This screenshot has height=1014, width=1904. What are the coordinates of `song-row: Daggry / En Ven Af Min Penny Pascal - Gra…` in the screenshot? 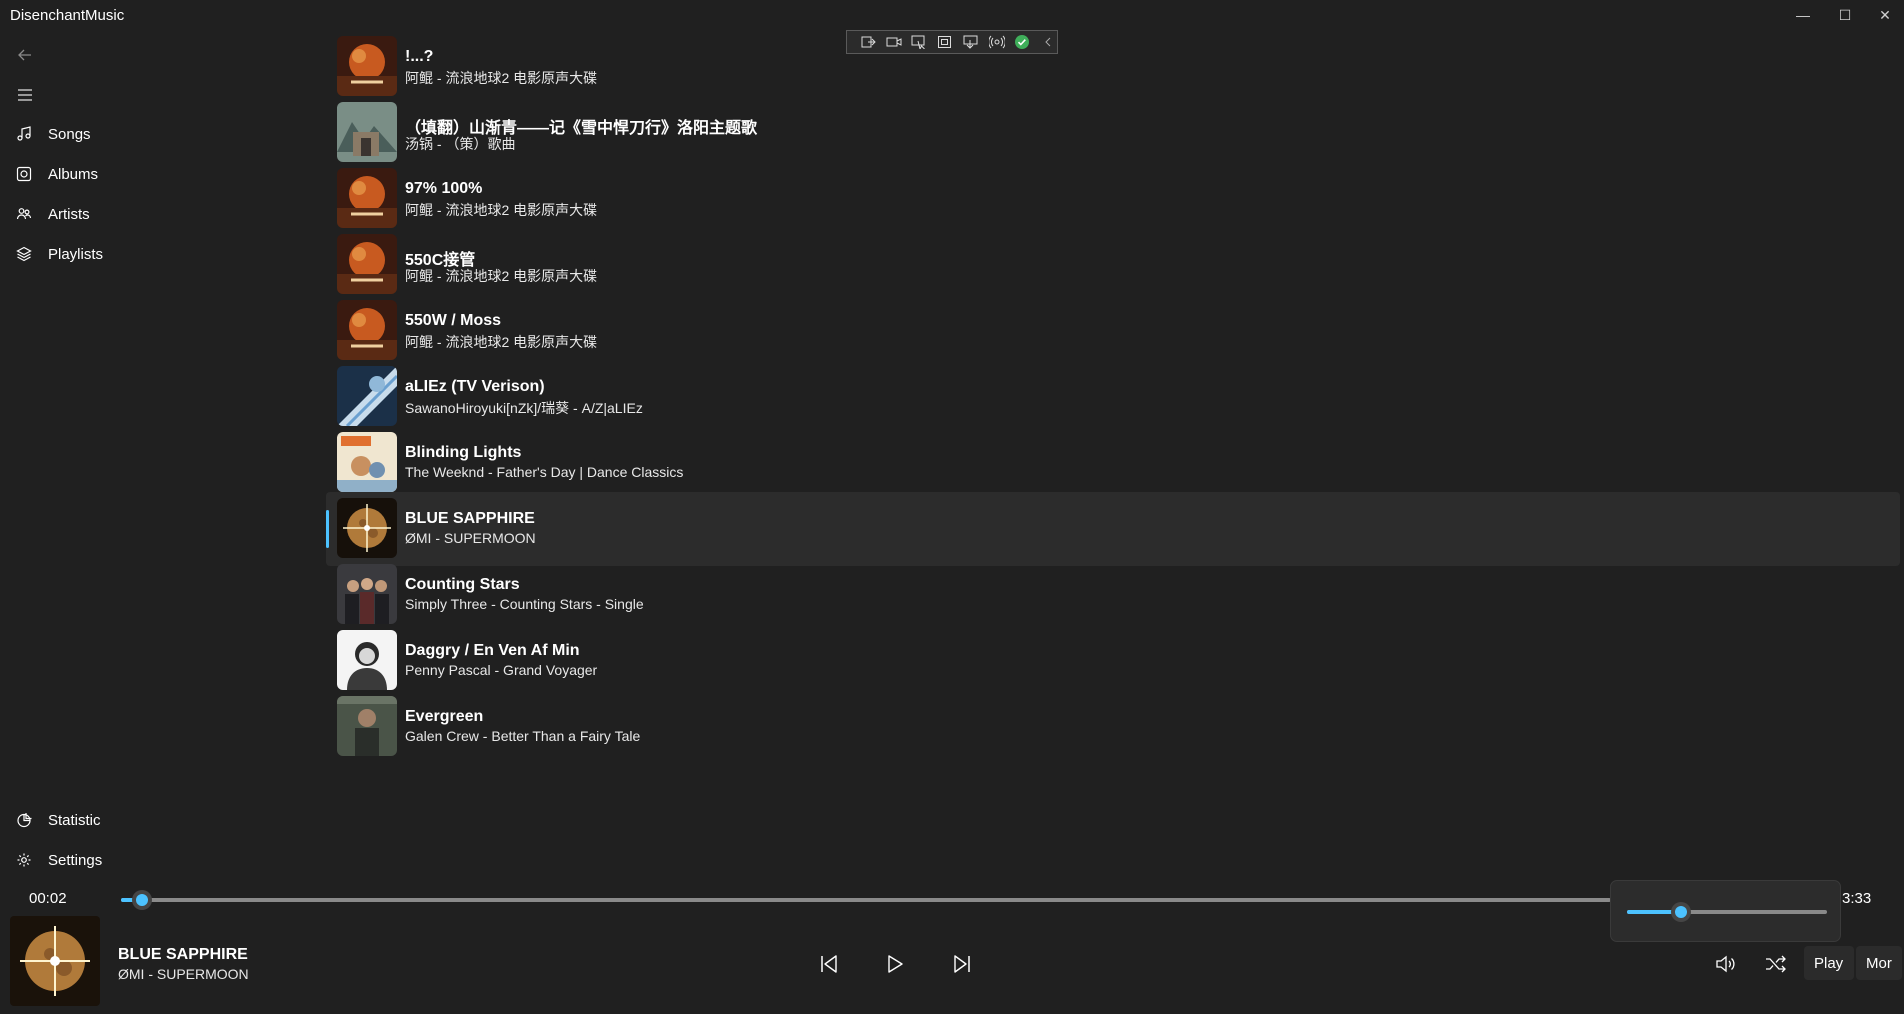 It's located at (1113, 661).